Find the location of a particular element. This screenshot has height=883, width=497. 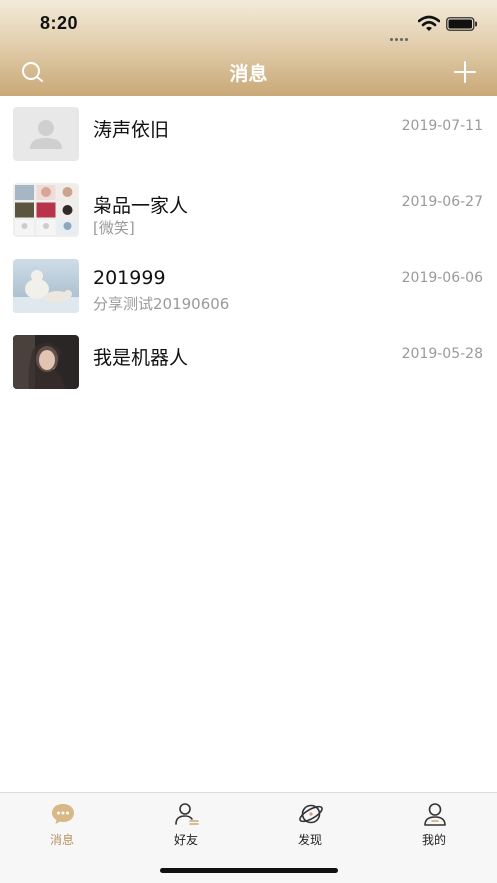

conversation-name: 我是机器人 is located at coordinates (141, 358).